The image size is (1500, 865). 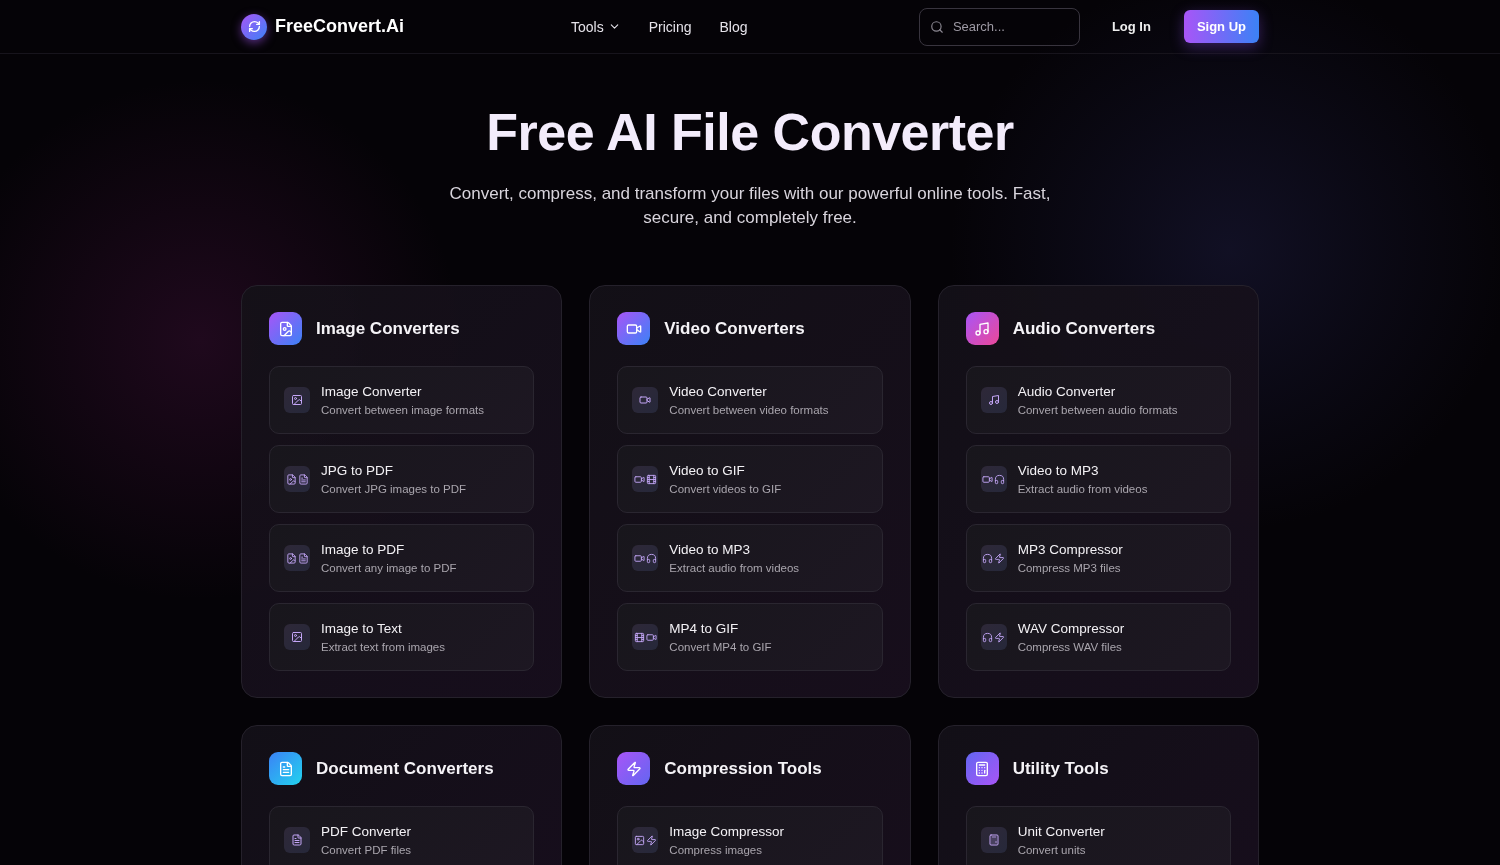 I want to click on tool-name: Unit Converter, so click(x=1061, y=831).